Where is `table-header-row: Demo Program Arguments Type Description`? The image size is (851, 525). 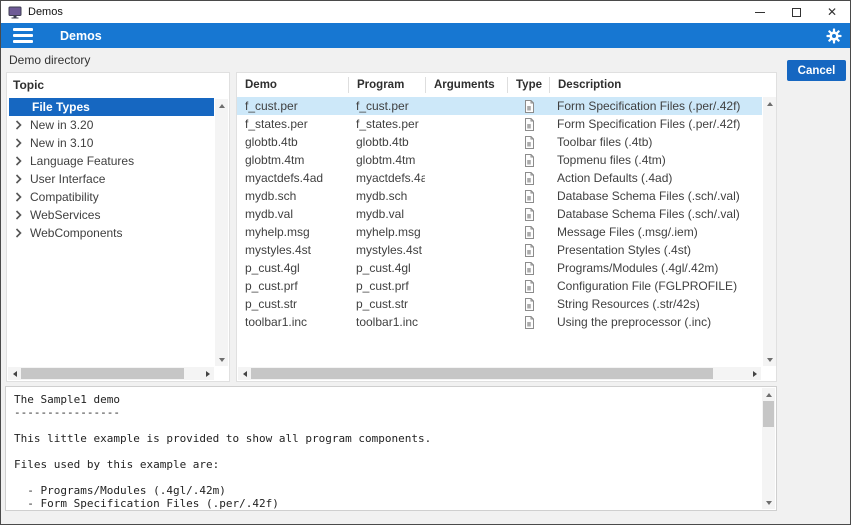 table-header-row: Demo Program Arguments Type Description is located at coordinates (506, 85).